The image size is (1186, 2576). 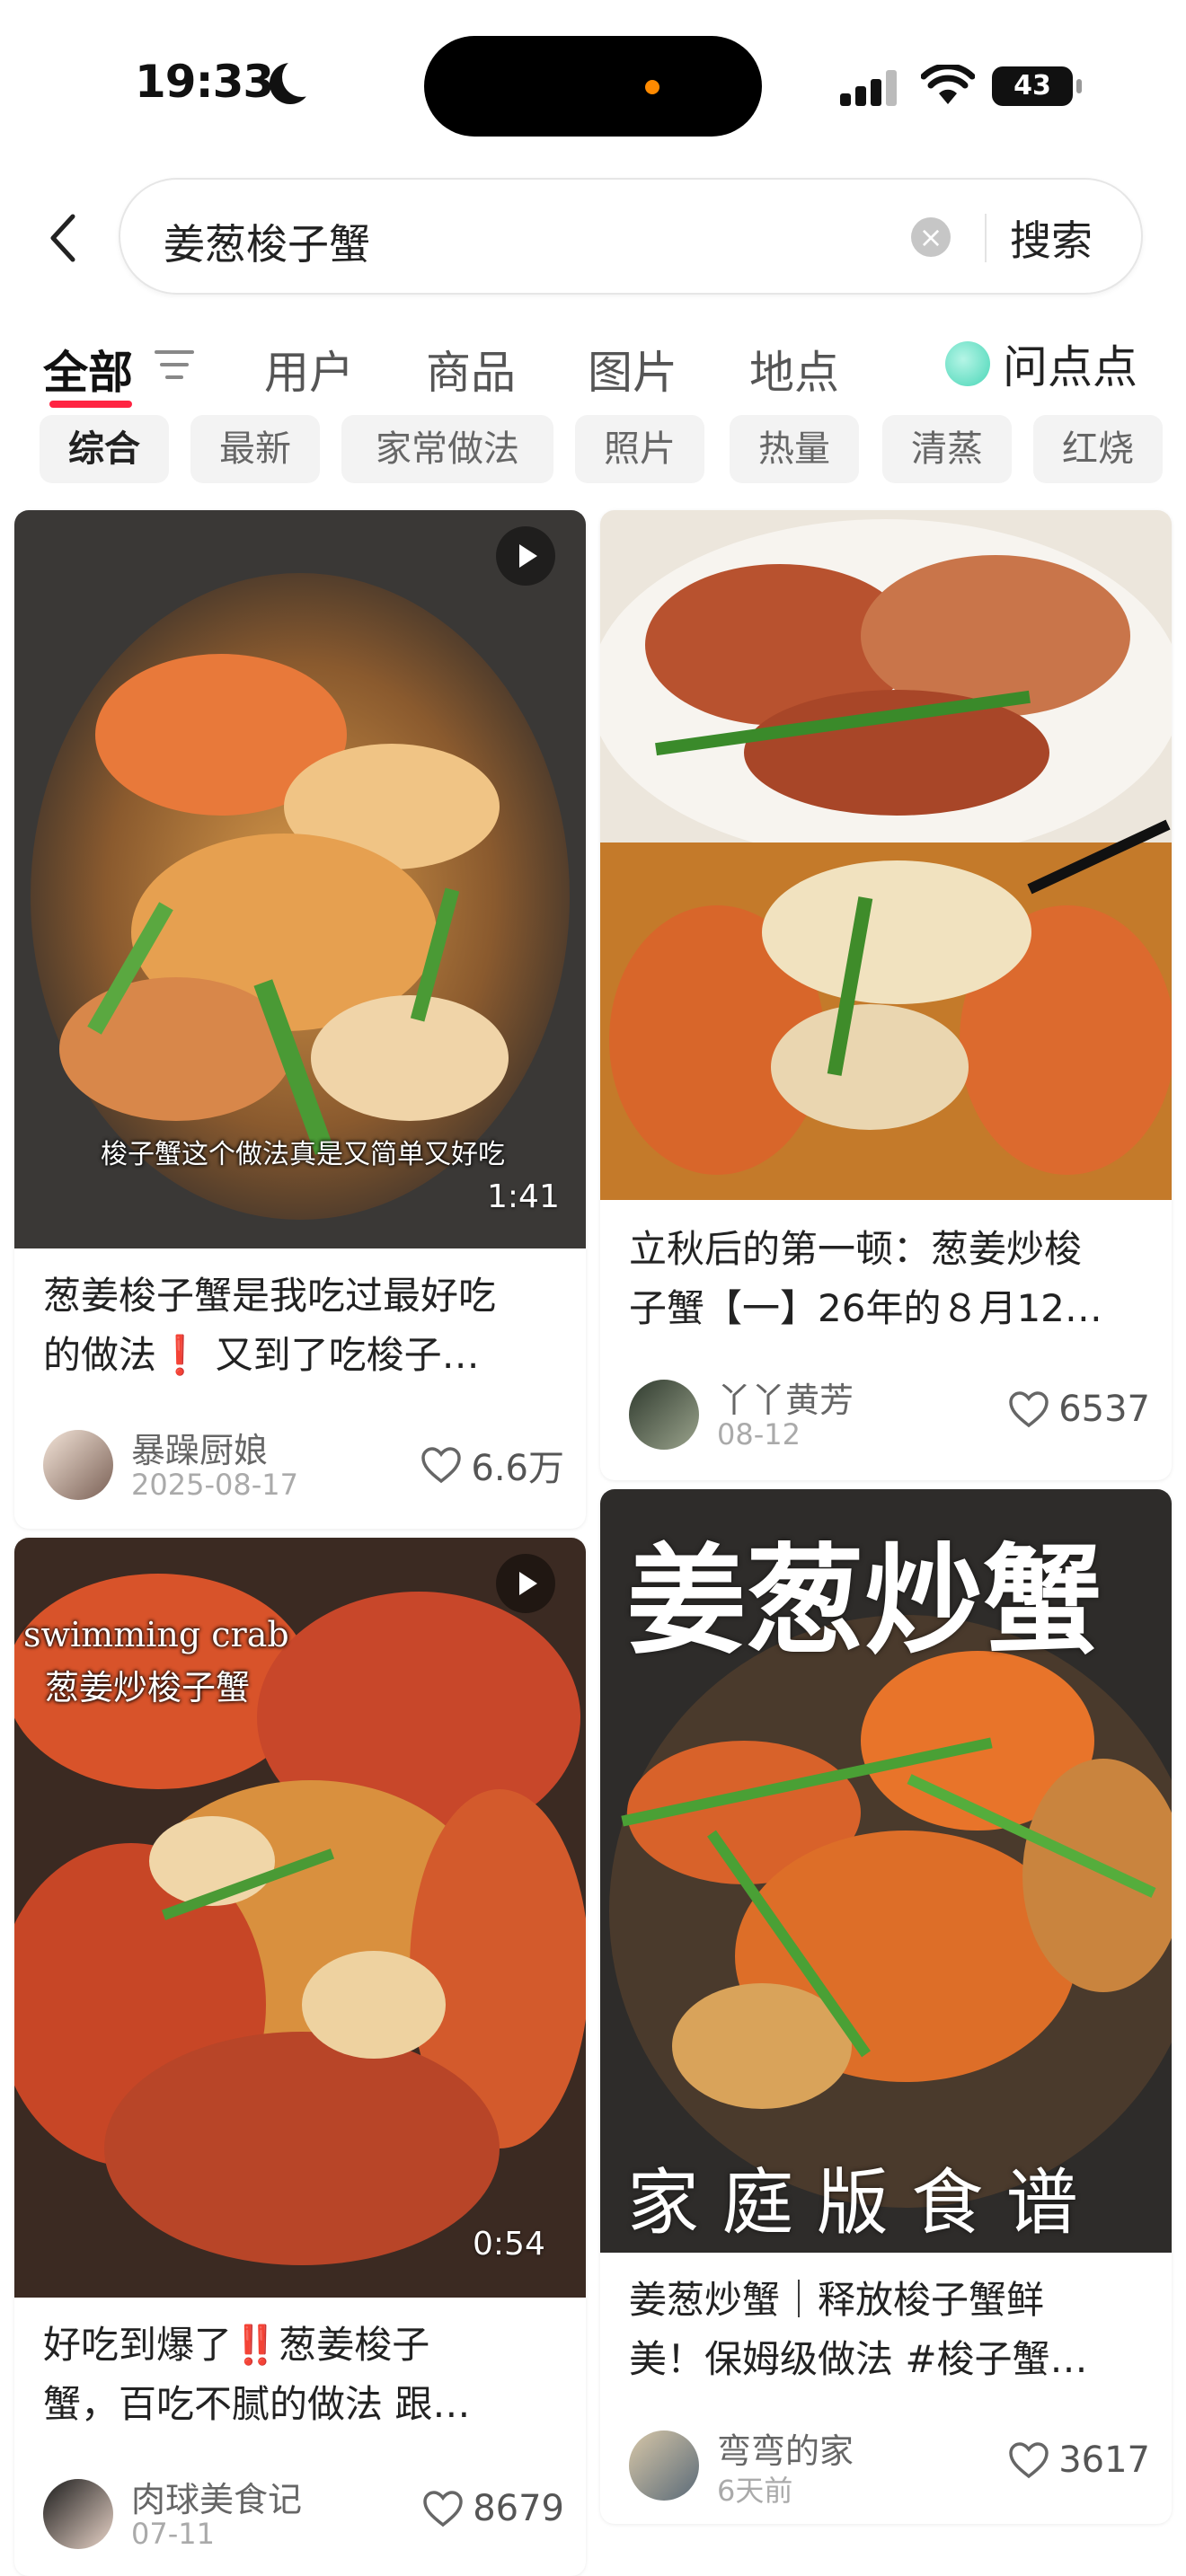 I want to click on cellular-signal-icon, so click(x=869, y=88).